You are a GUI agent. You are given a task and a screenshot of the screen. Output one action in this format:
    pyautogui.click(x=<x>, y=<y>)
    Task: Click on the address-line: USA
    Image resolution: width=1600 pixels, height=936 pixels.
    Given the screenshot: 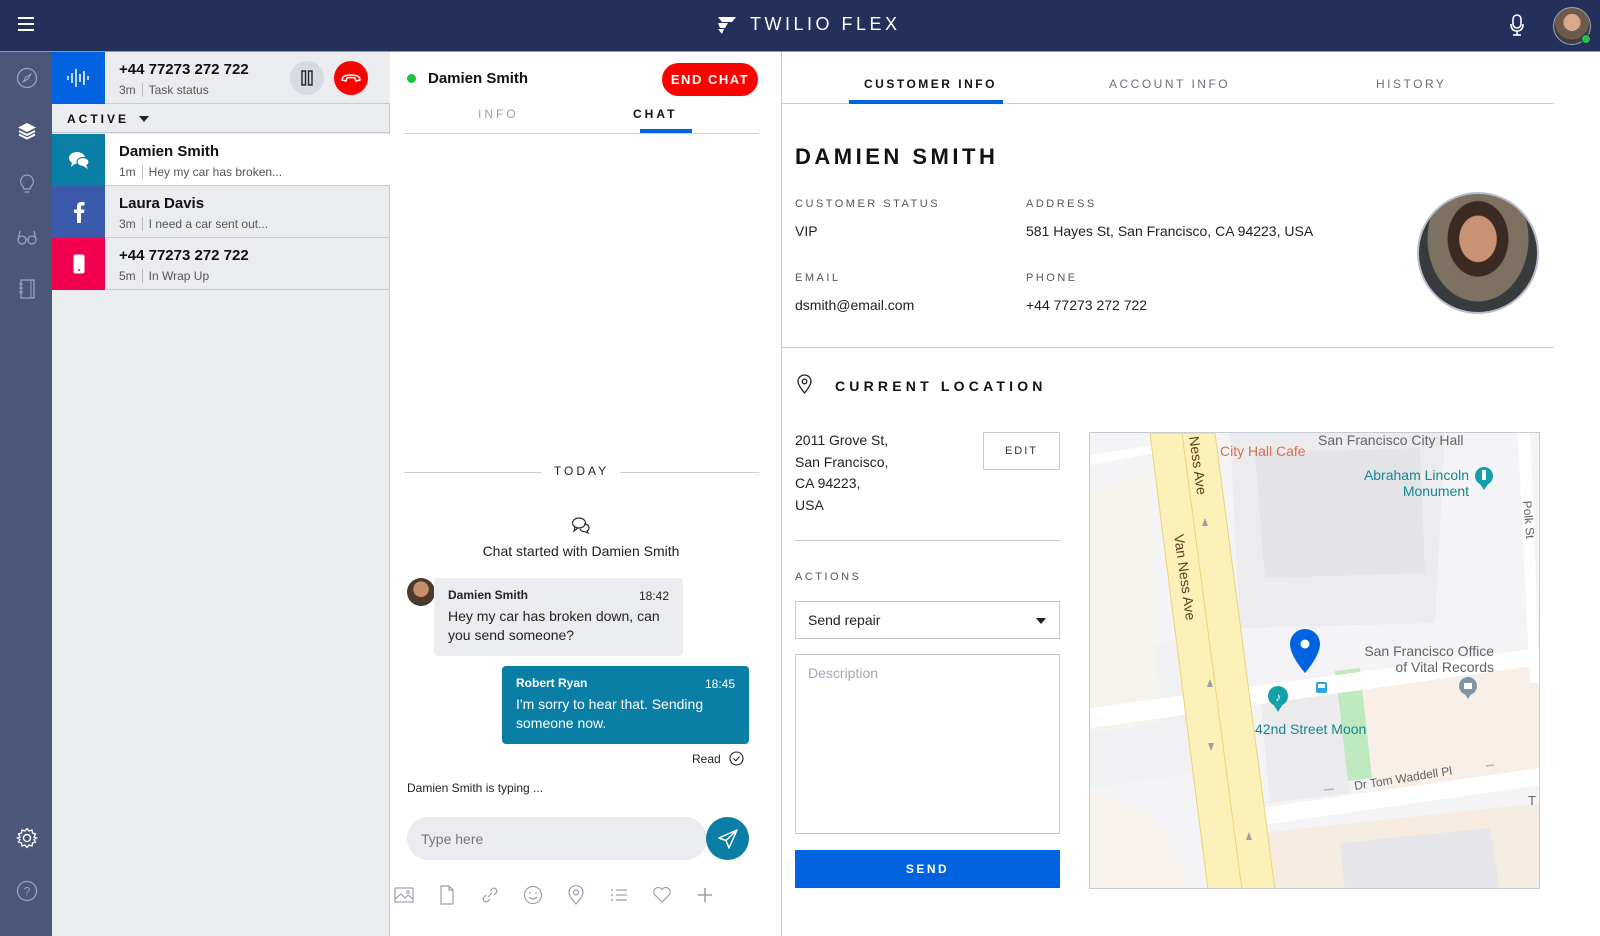 What is the action you would take?
    pyautogui.click(x=809, y=504)
    